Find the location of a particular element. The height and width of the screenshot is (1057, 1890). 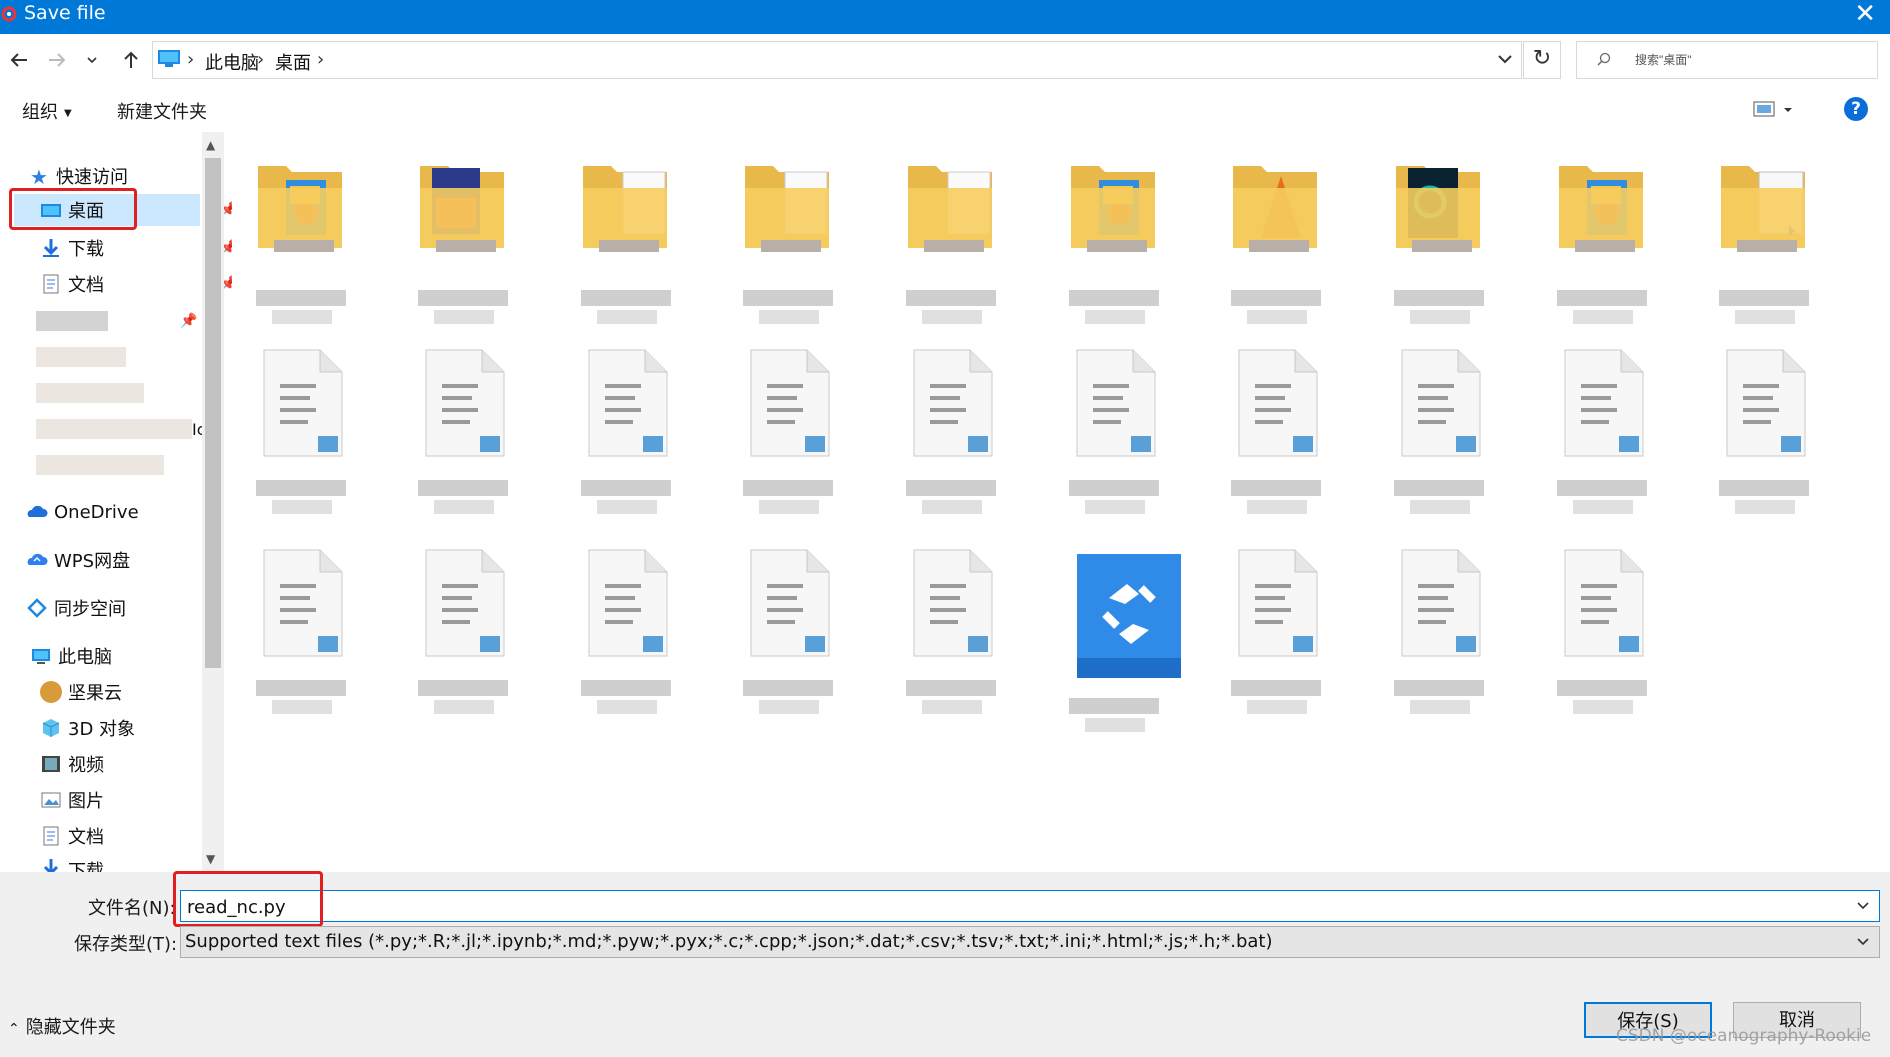

sidebar-item-jianguoyun: 坚果云 is located at coordinates (81, 692).